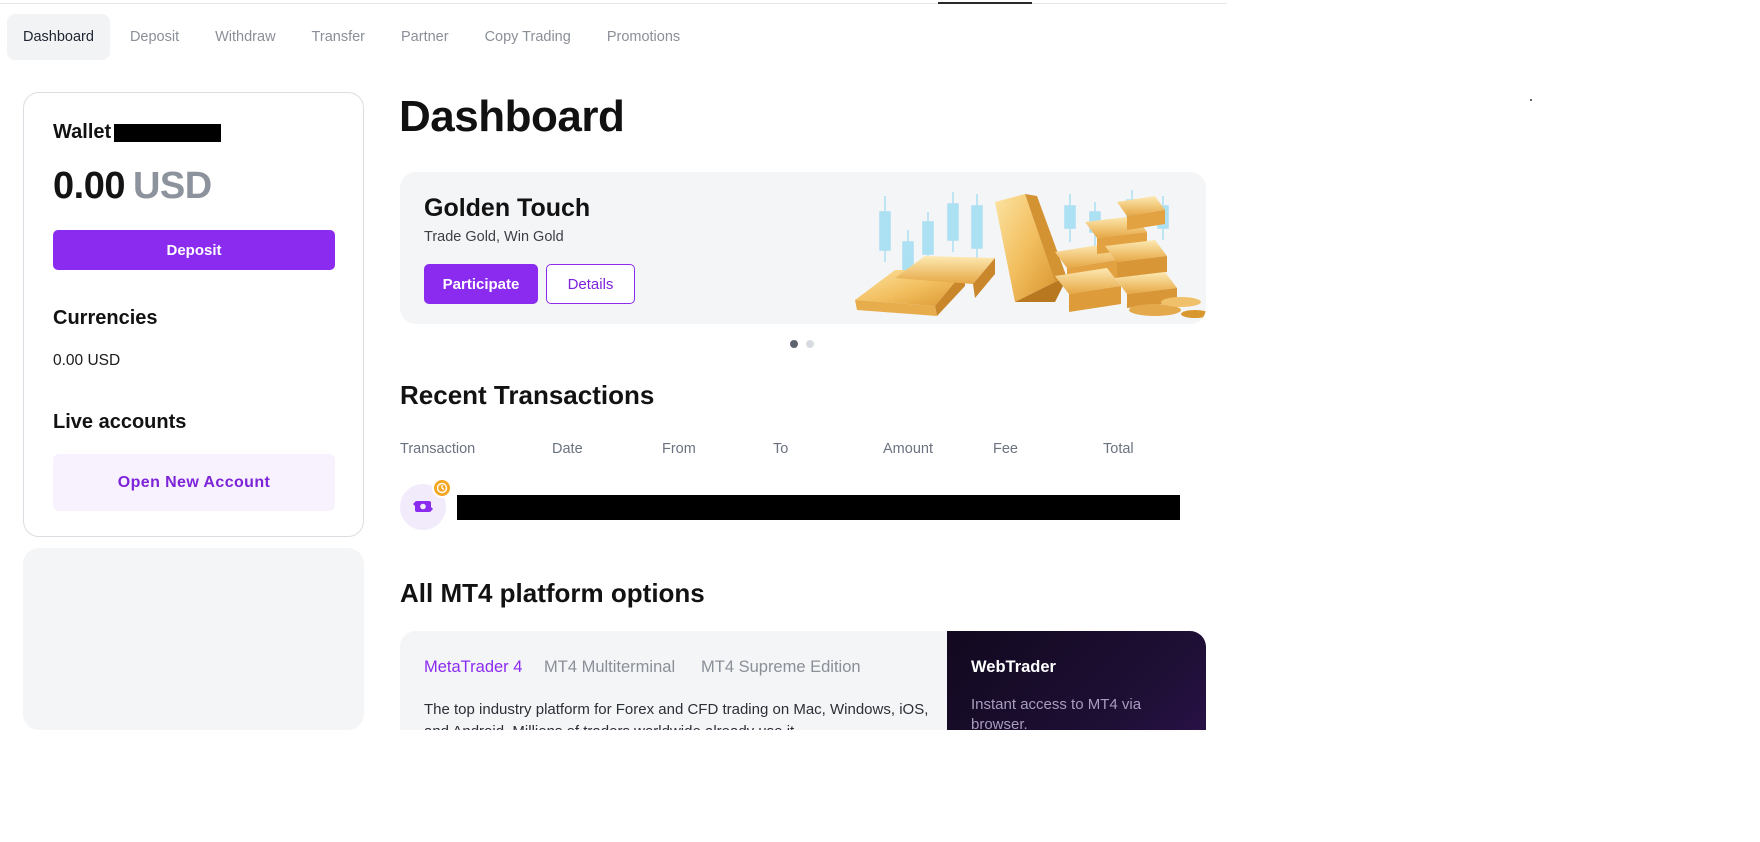 The image size is (1760, 842). Describe the element at coordinates (527, 395) in the screenshot. I see `recent-transactions-heading: Recent Transactions` at that location.